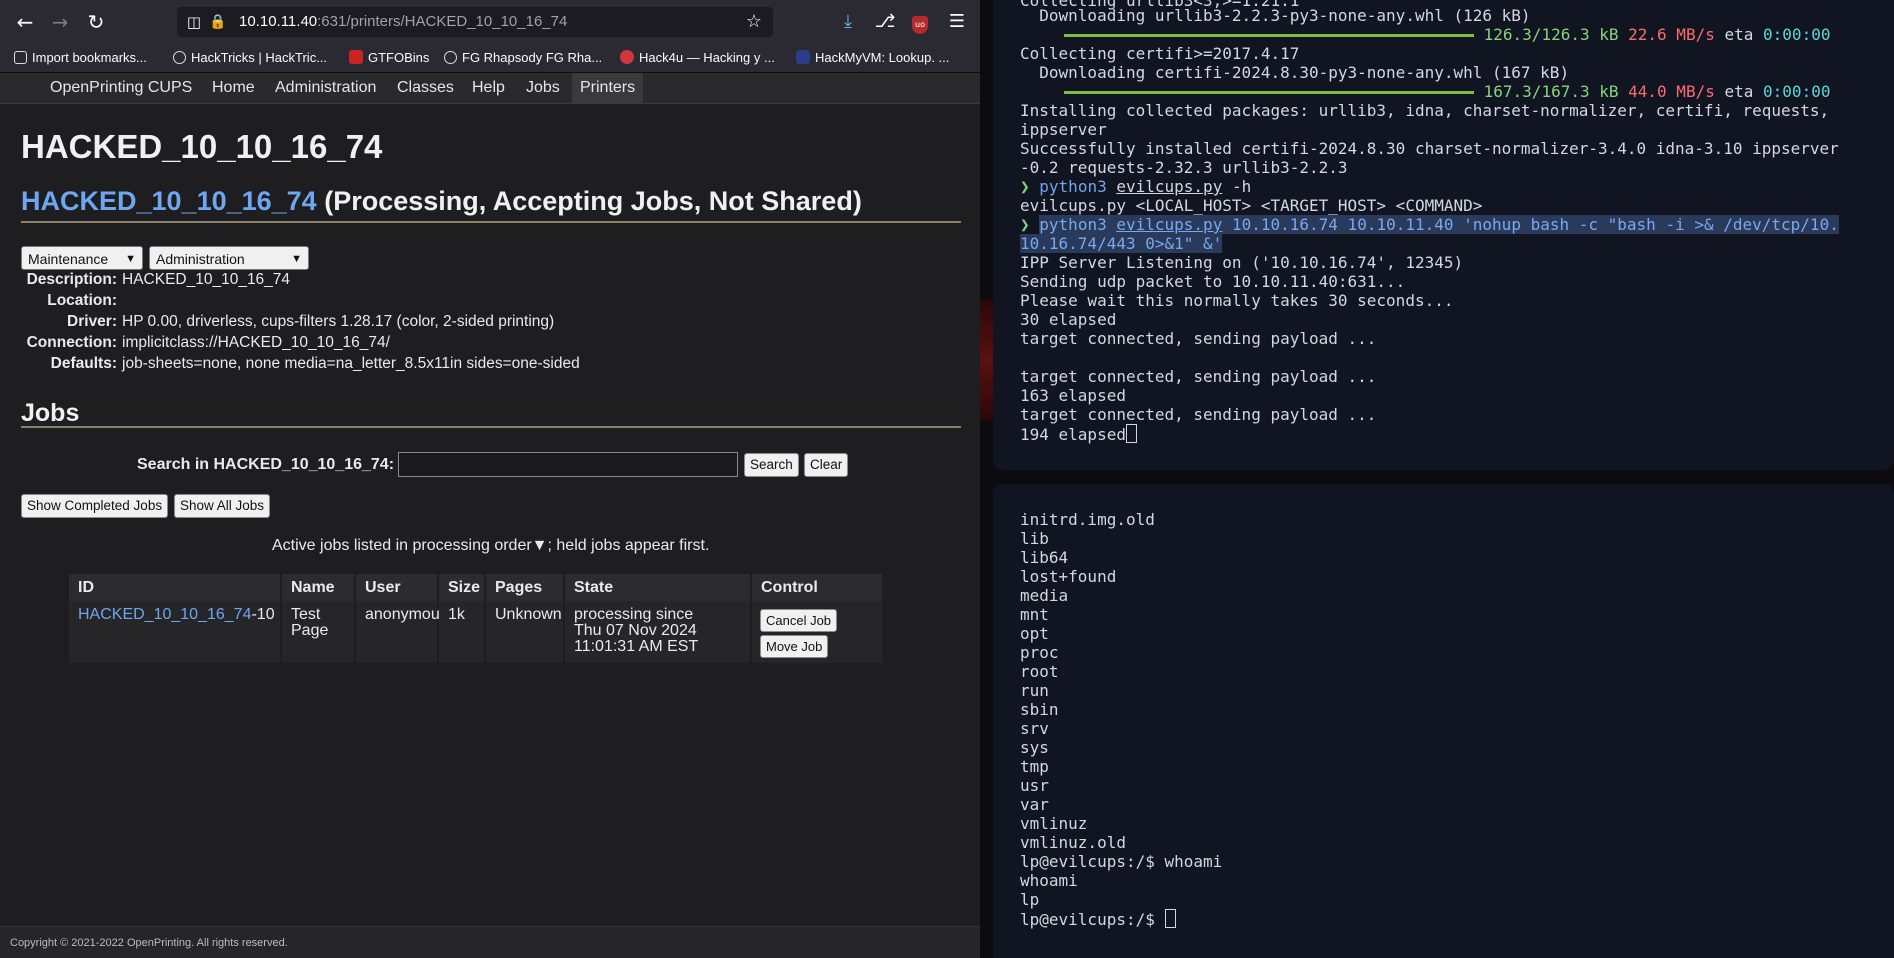 The image size is (1894, 958). What do you see at coordinates (794, 646) in the screenshot?
I see `move-job-button: Move Job` at bounding box center [794, 646].